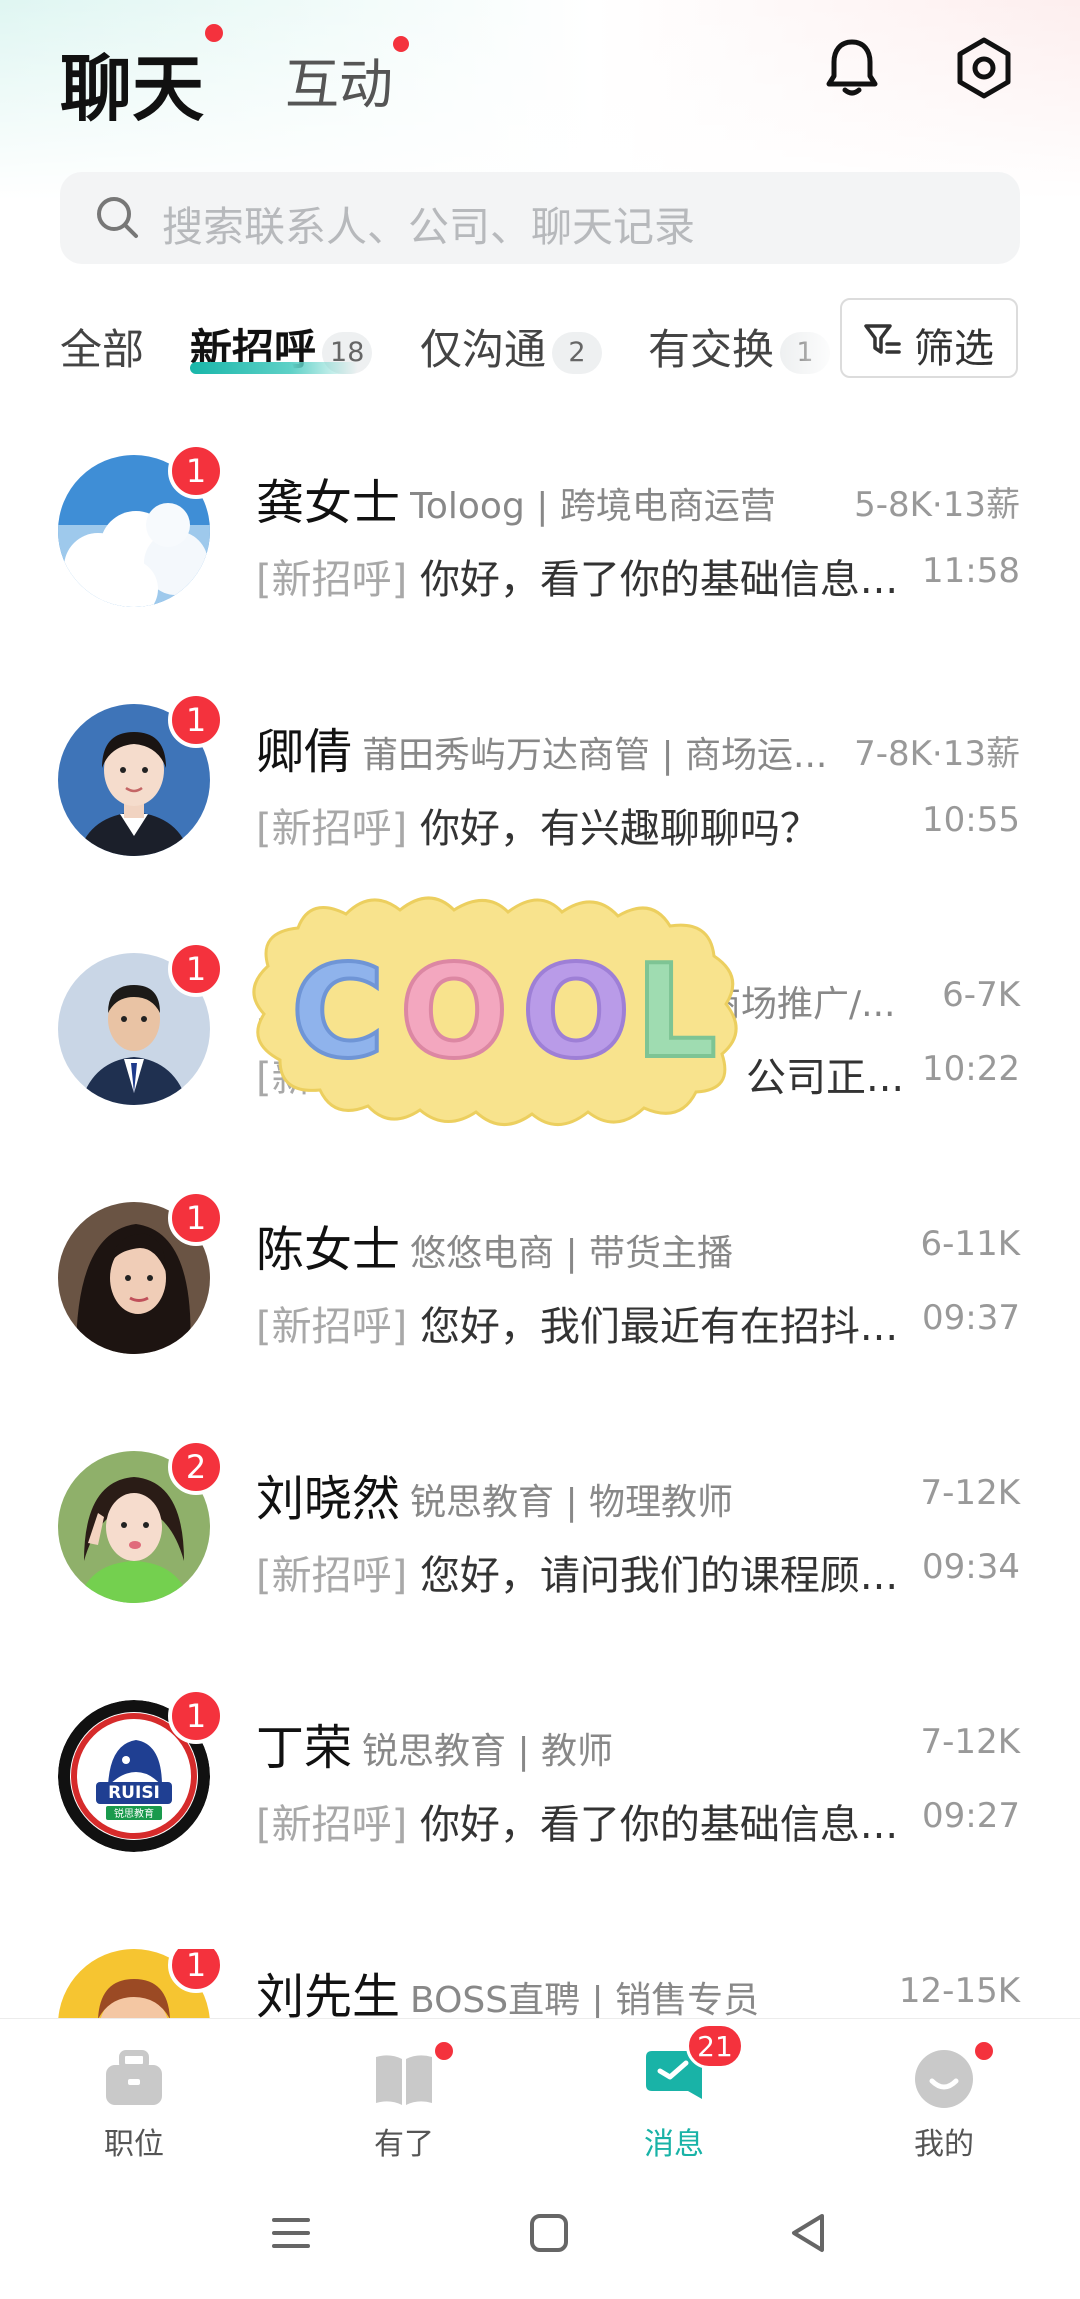 The image size is (1080, 2299). What do you see at coordinates (674, 2144) in the screenshot?
I see `nav-label: 消息` at bounding box center [674, 2144].